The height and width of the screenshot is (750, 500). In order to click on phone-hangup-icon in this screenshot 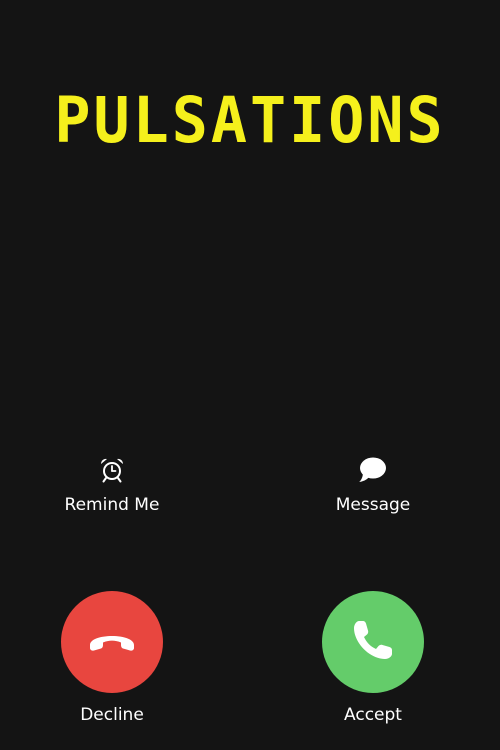, I will do `click(112, 642)`.